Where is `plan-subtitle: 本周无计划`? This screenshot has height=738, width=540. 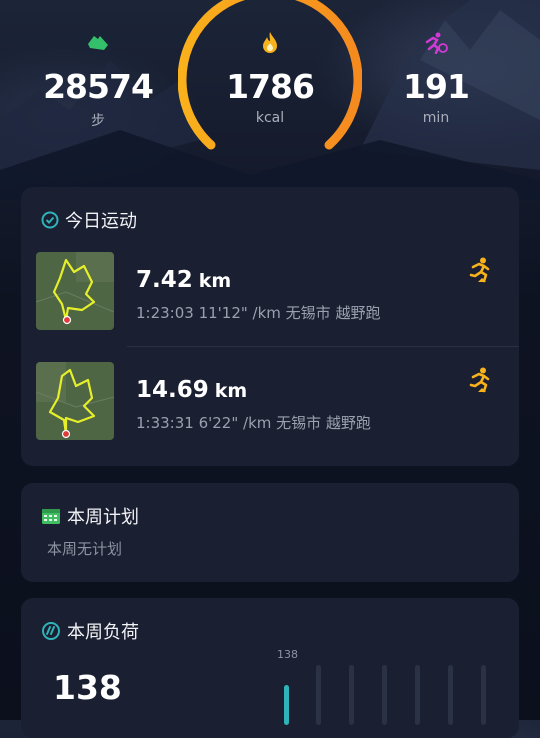 plan-subtitle: 本周无计划 is located at coordinates (85, 549).